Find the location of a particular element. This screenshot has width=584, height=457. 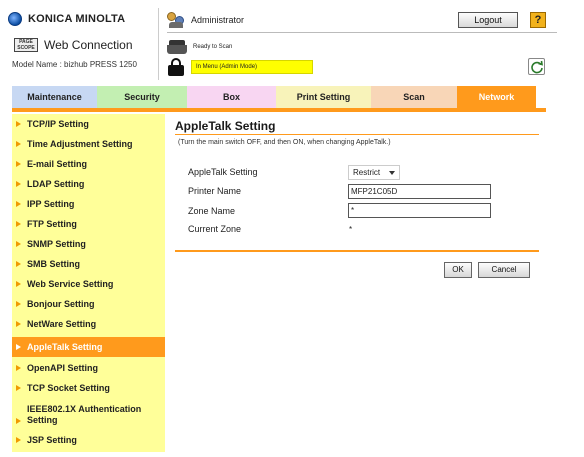

tab-maintenance: Maintenance is located at coordinates (54, 97).